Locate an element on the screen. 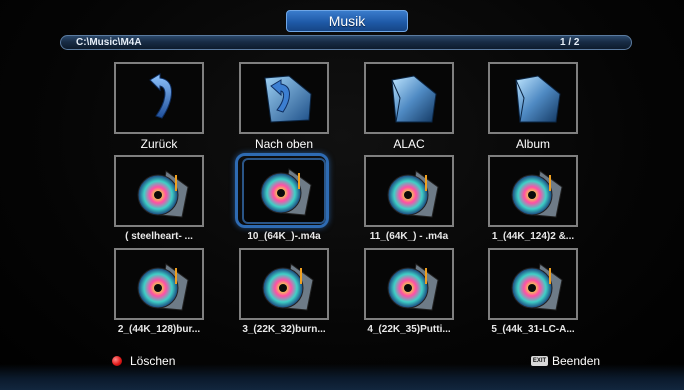 This screenshot has width=684, height=390. path-bar is located at coordinates (346, 42).